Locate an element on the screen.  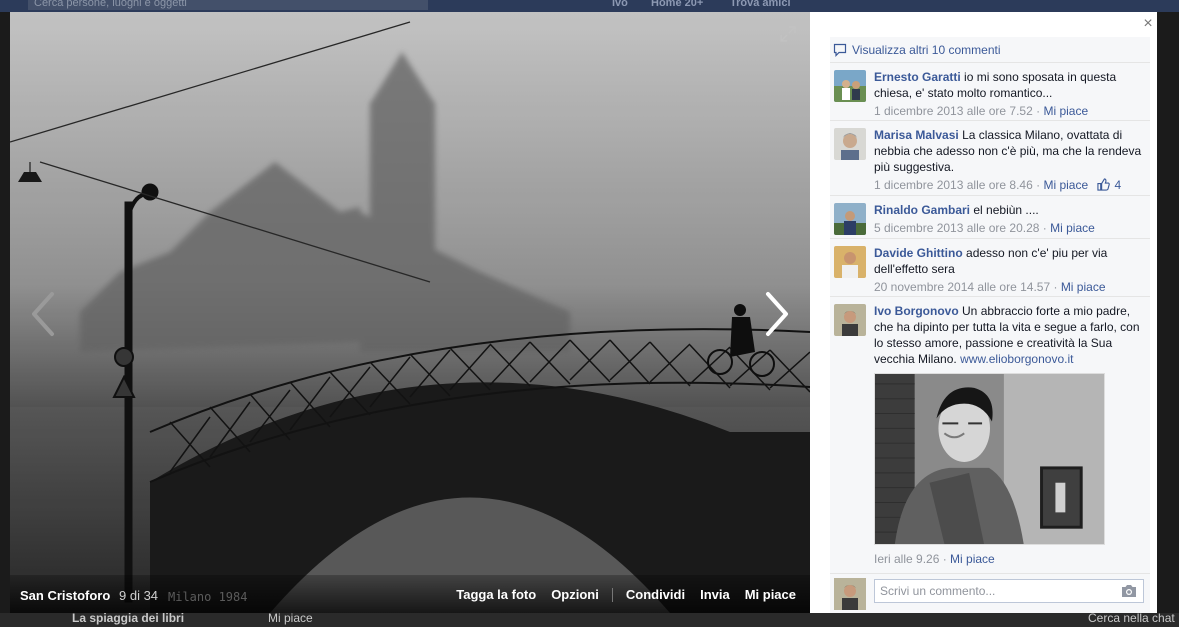
like-button: Mi piace is located at coordinates (770, 594).